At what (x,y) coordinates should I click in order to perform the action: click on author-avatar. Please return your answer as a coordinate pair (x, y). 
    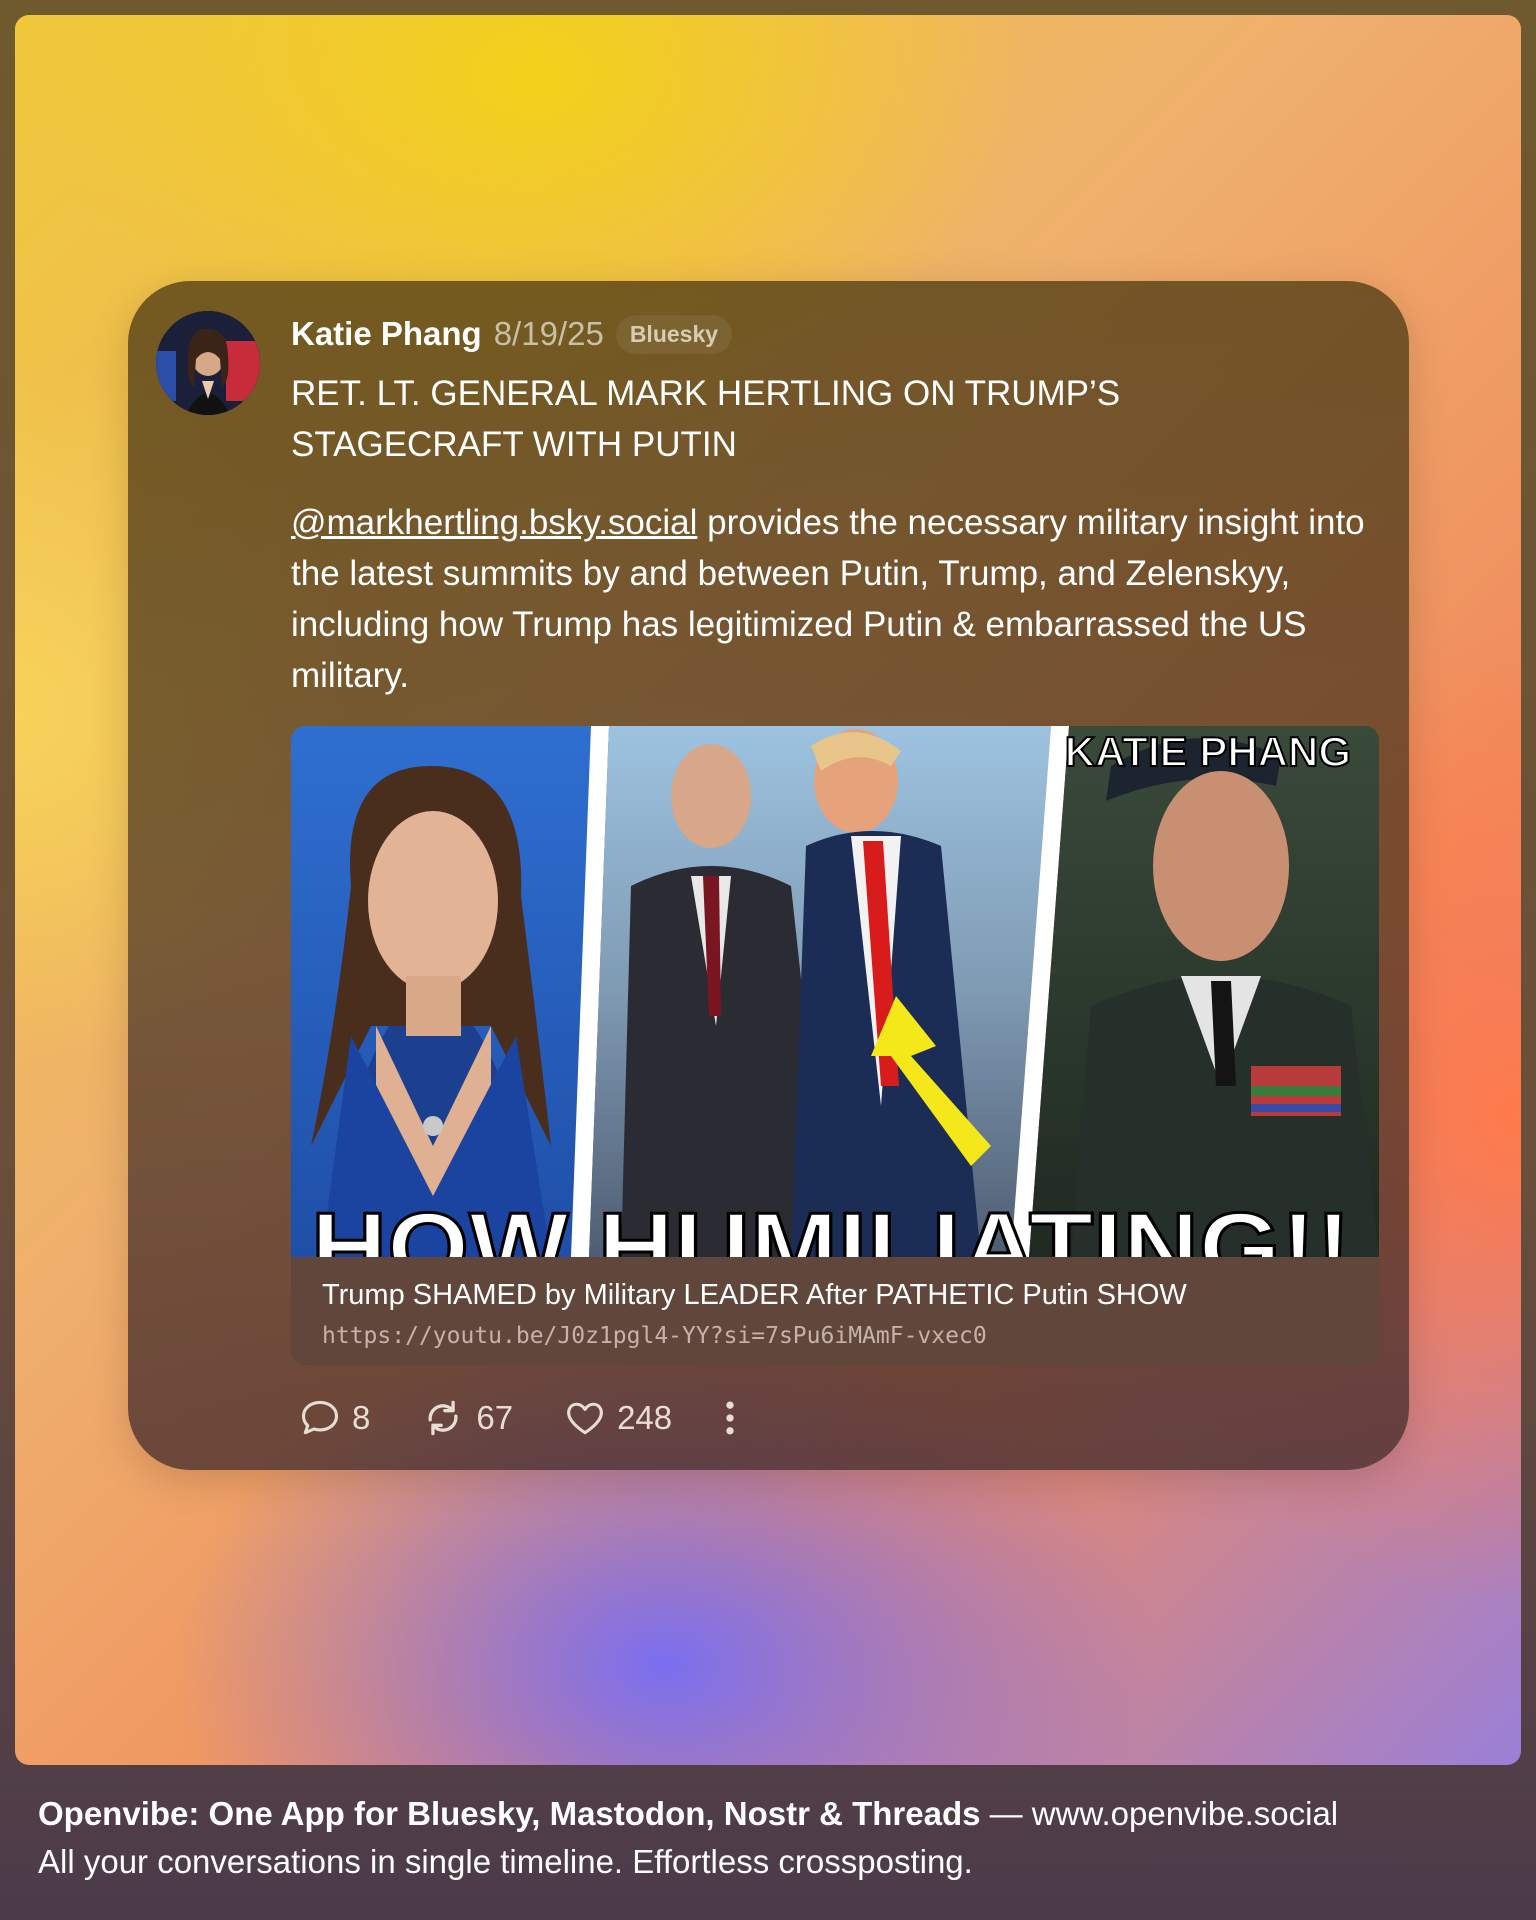
    Looking at the image, I should click on (208, 363).